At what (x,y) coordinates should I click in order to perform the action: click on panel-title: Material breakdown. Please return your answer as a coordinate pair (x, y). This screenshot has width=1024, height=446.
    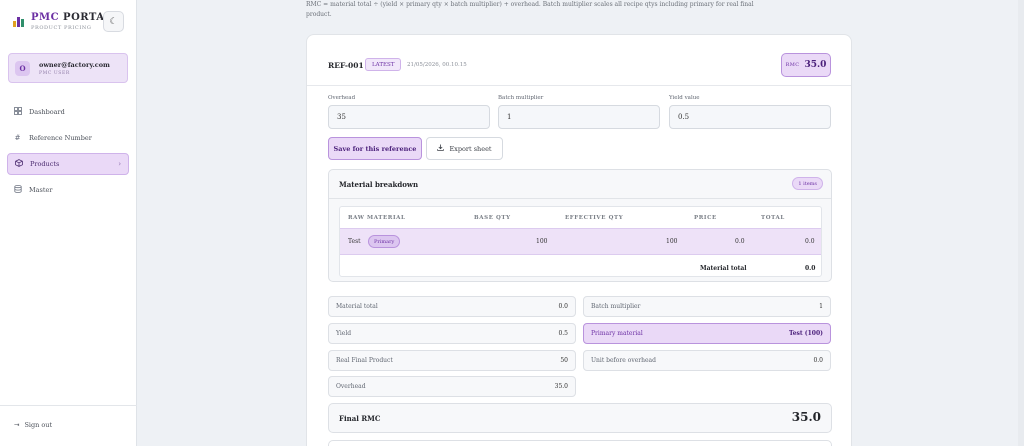
    Looking at the image, I should click on (379, 184).